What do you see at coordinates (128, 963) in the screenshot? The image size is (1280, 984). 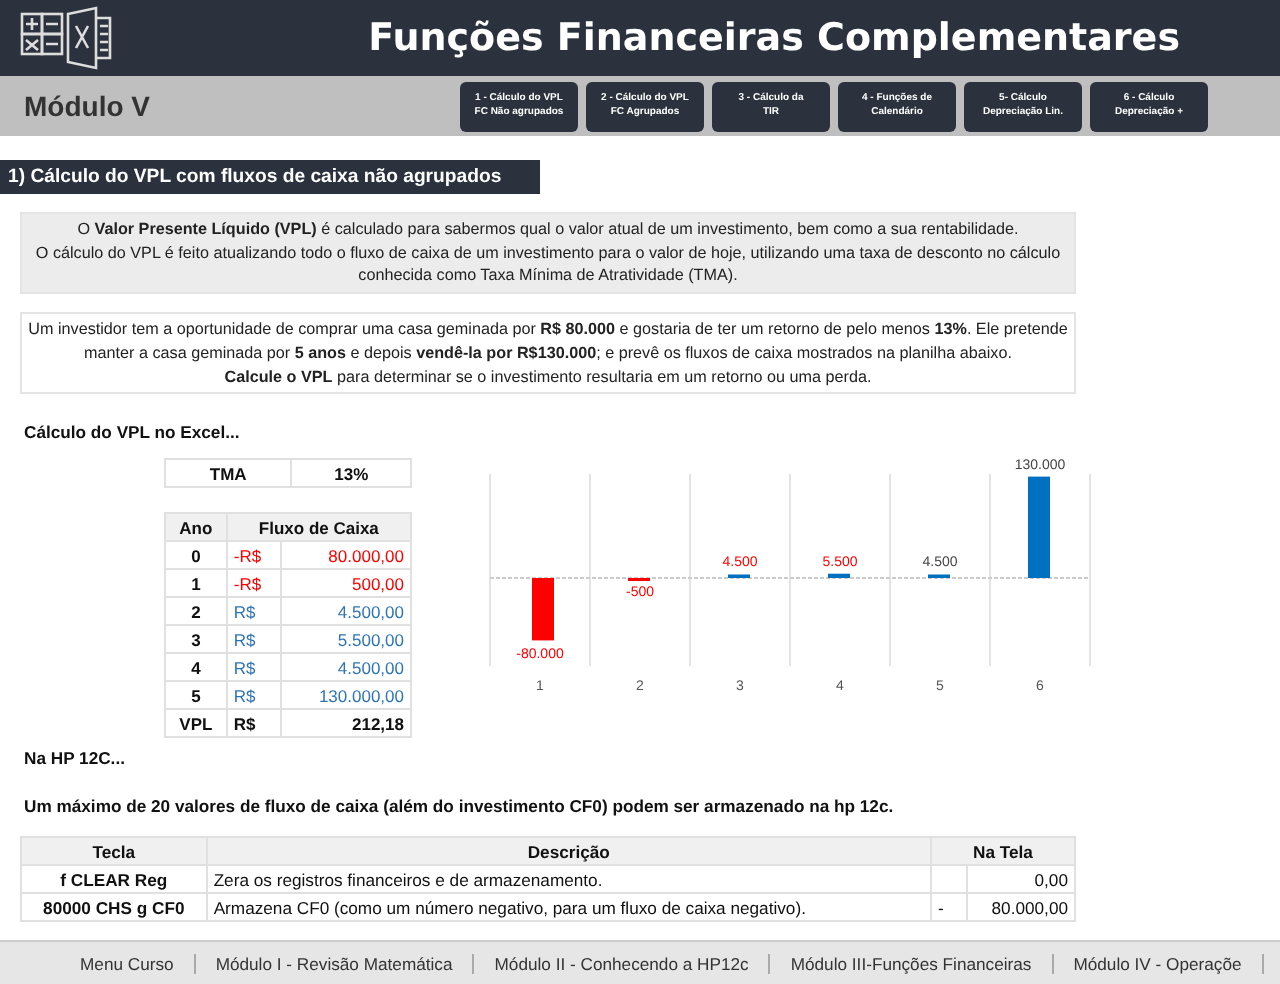 I see `sheet-tab: Menu Curso` at bounding box center [128, 963].